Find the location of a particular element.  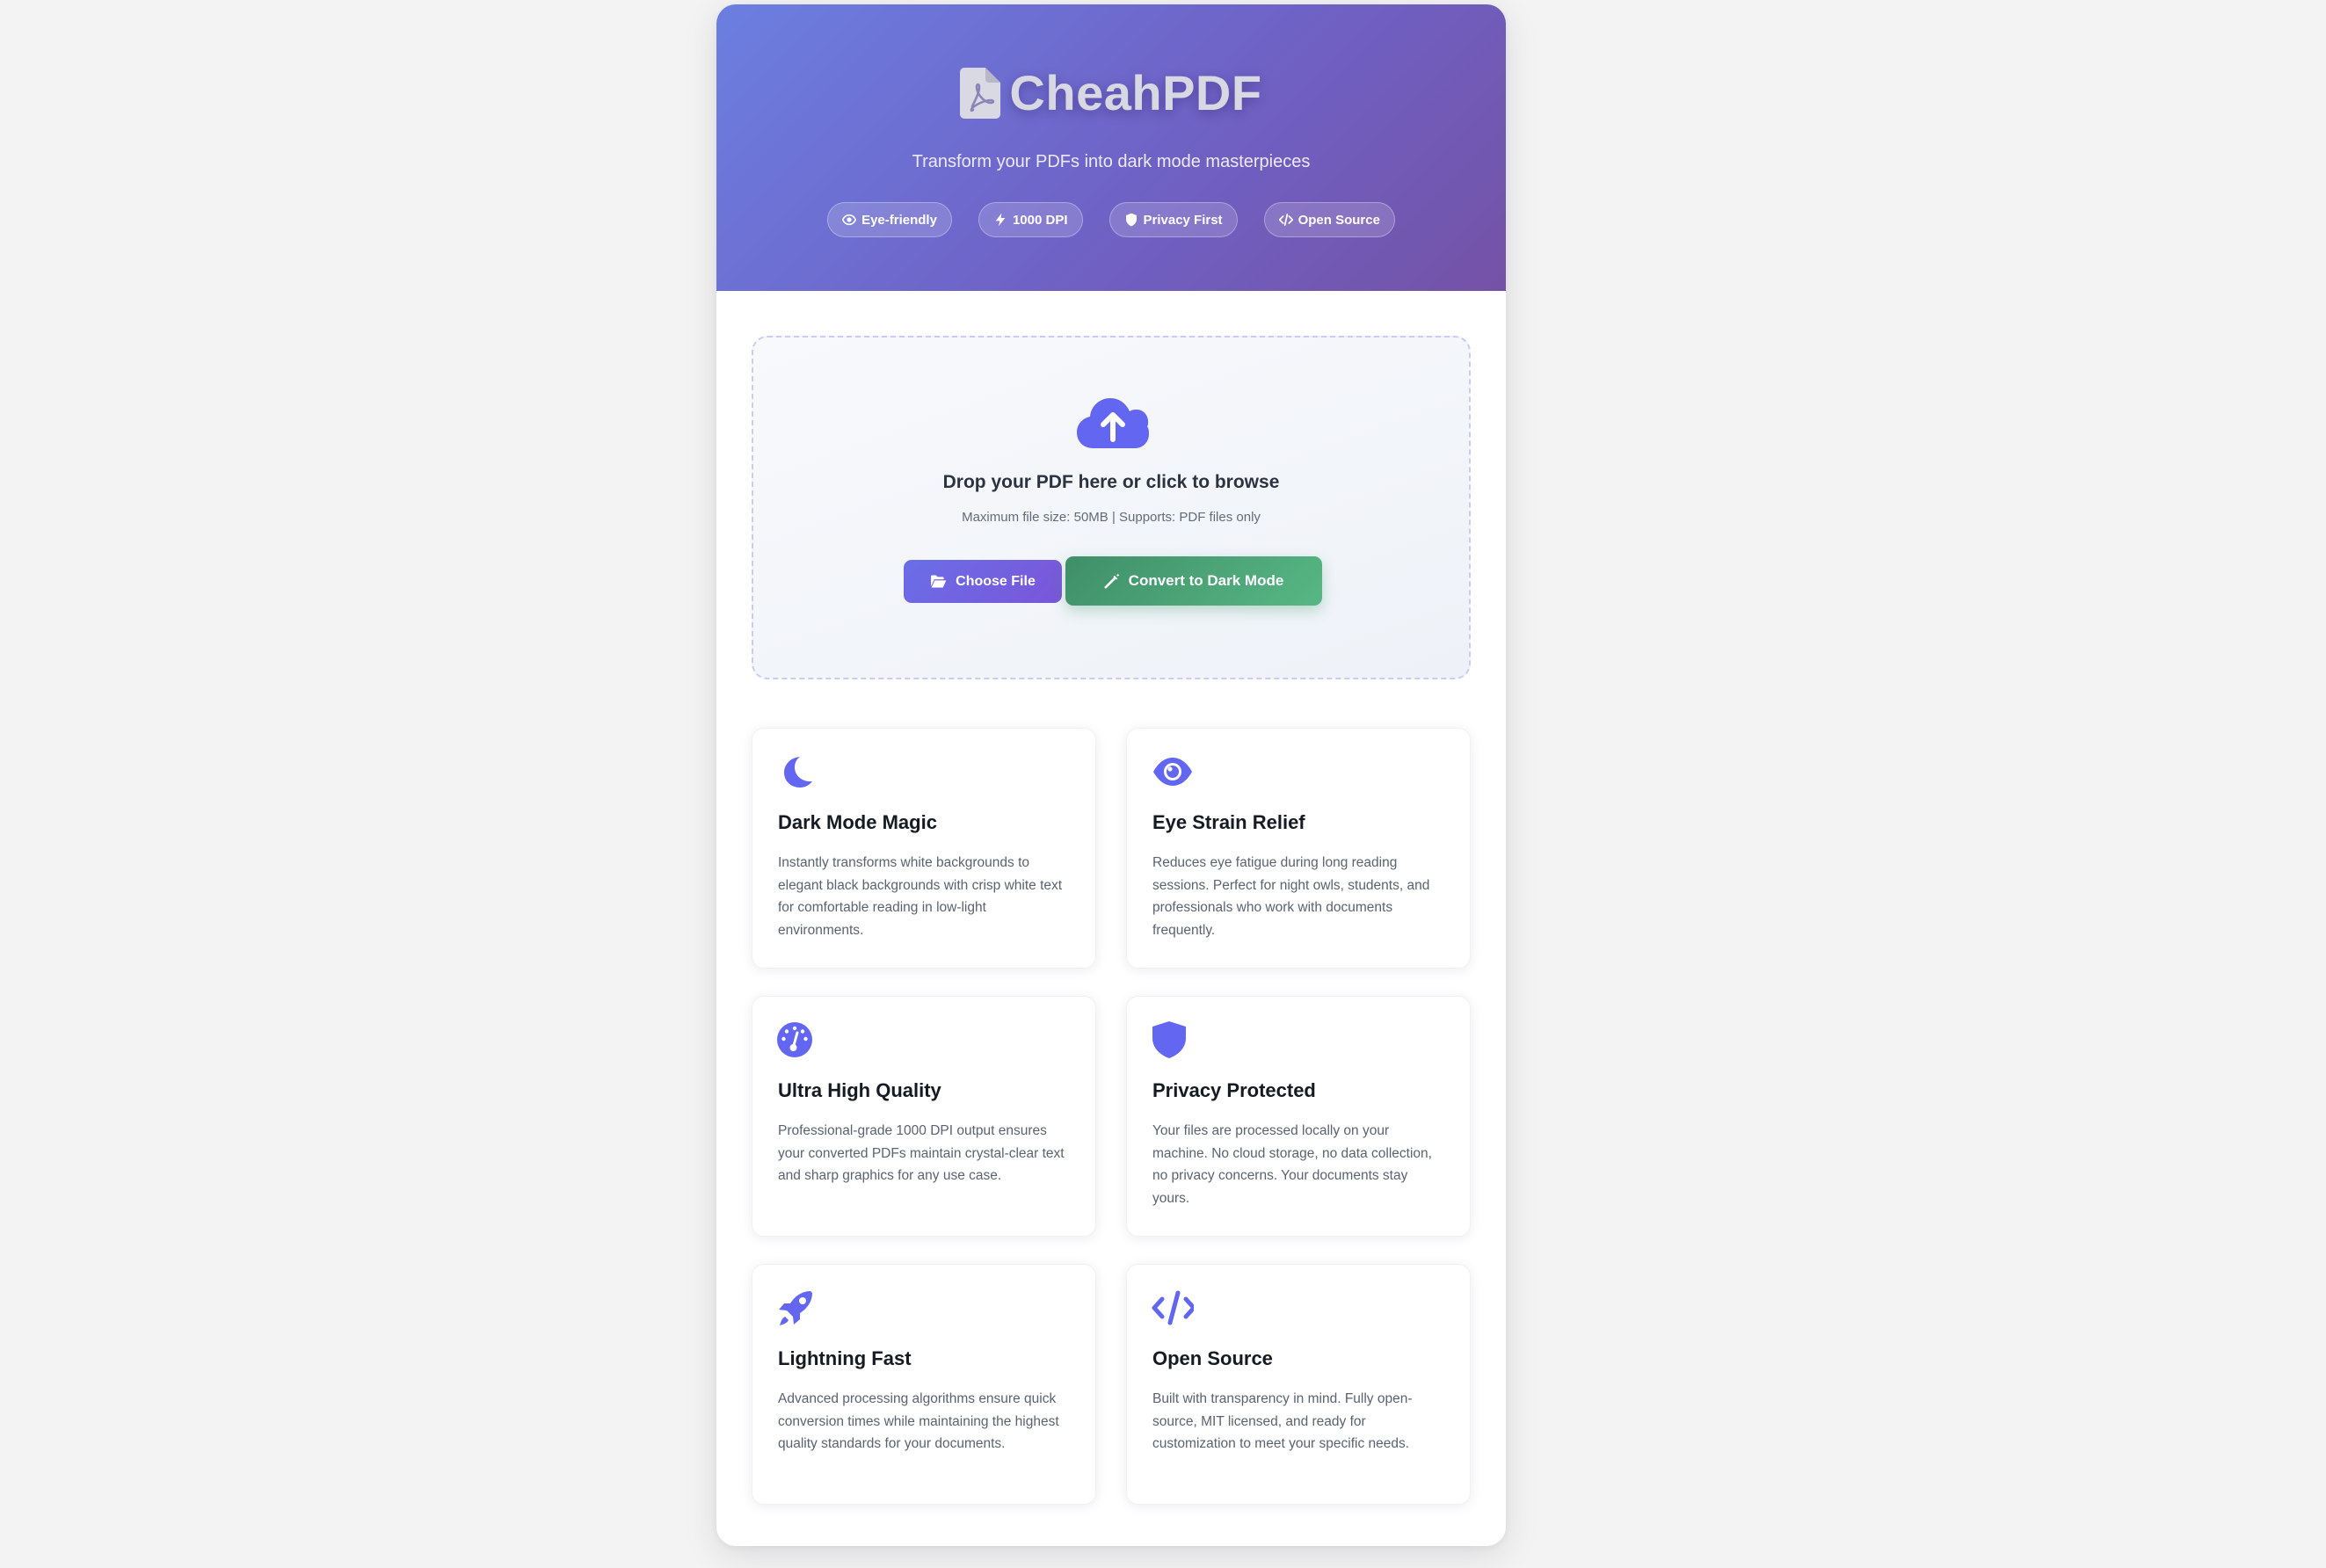

app-title: CheahPDF is located at coordinates (1135, 92).